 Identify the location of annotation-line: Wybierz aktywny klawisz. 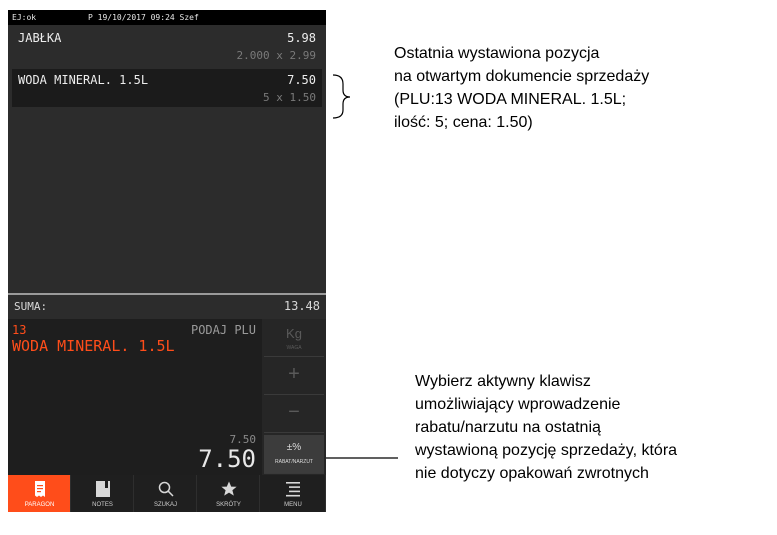
(503, 381).